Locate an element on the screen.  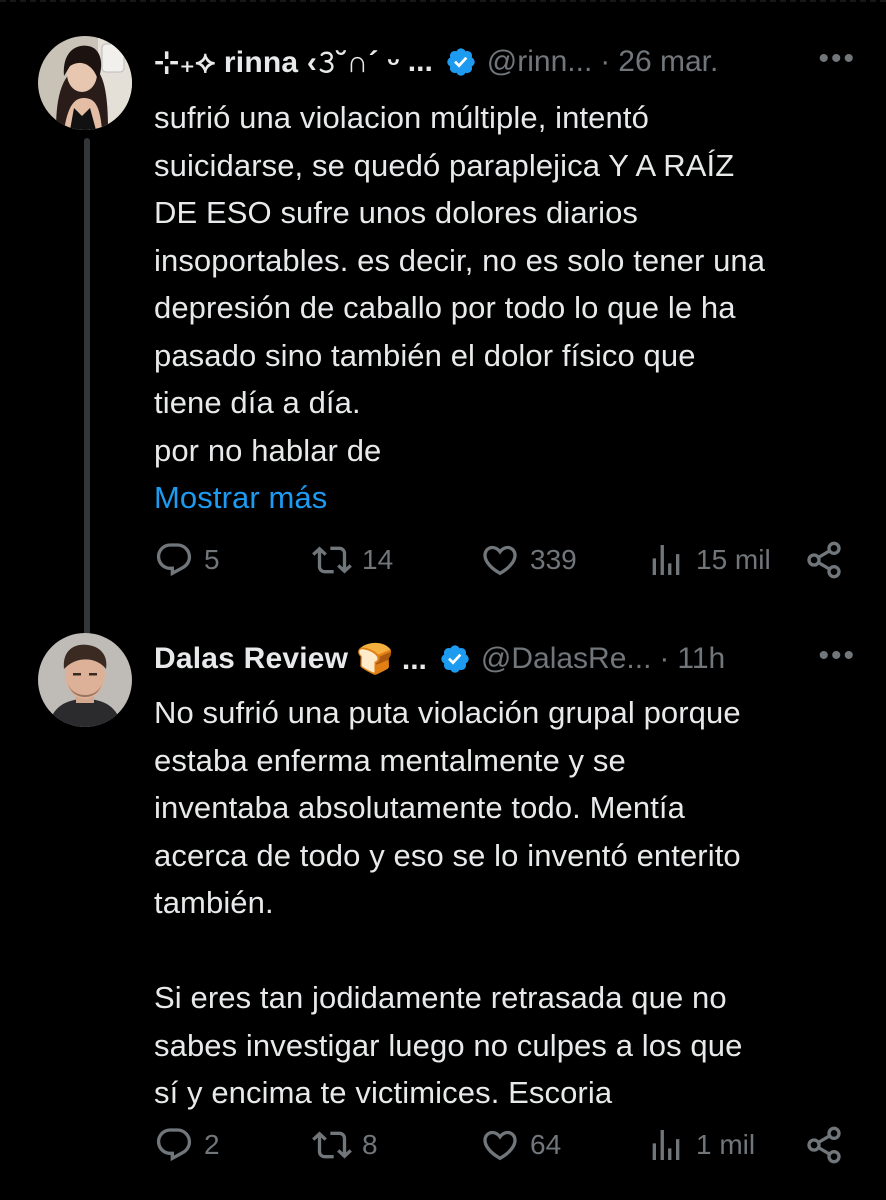
views-count: 1 mil is located at coordinates (726, 1144).